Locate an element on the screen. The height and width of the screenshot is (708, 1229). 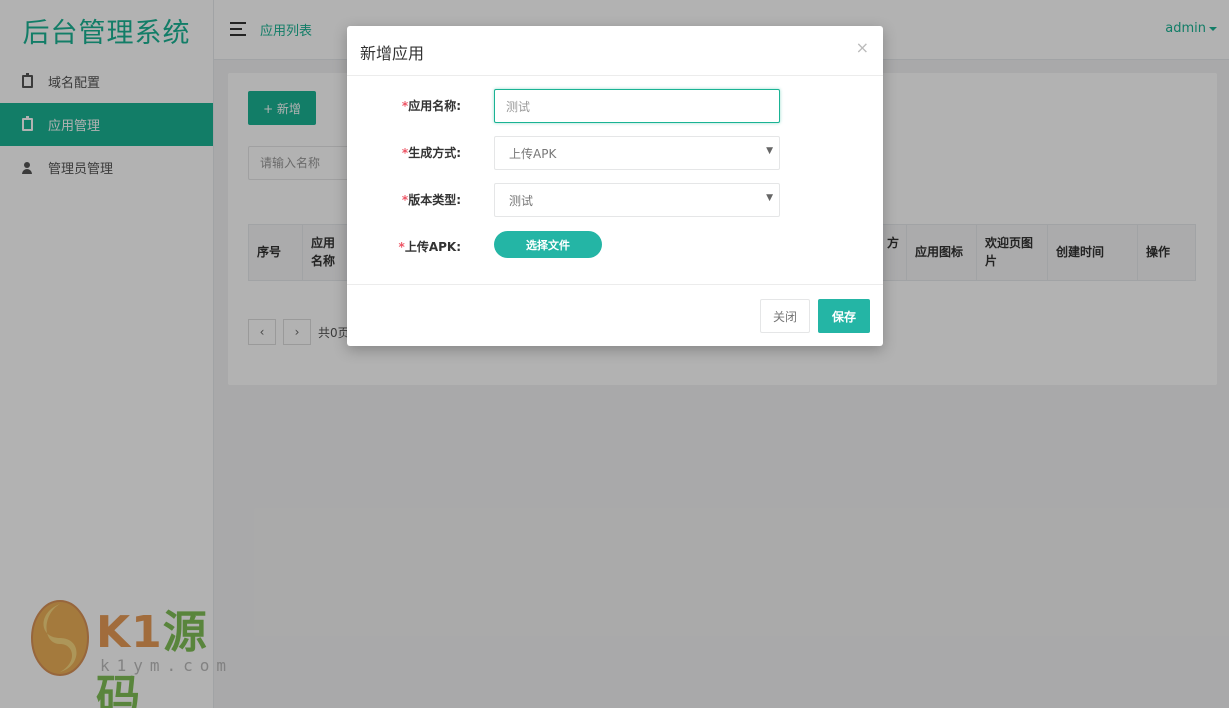
upload-apk-label: *上传APK: is located at coordinates (429, 247).